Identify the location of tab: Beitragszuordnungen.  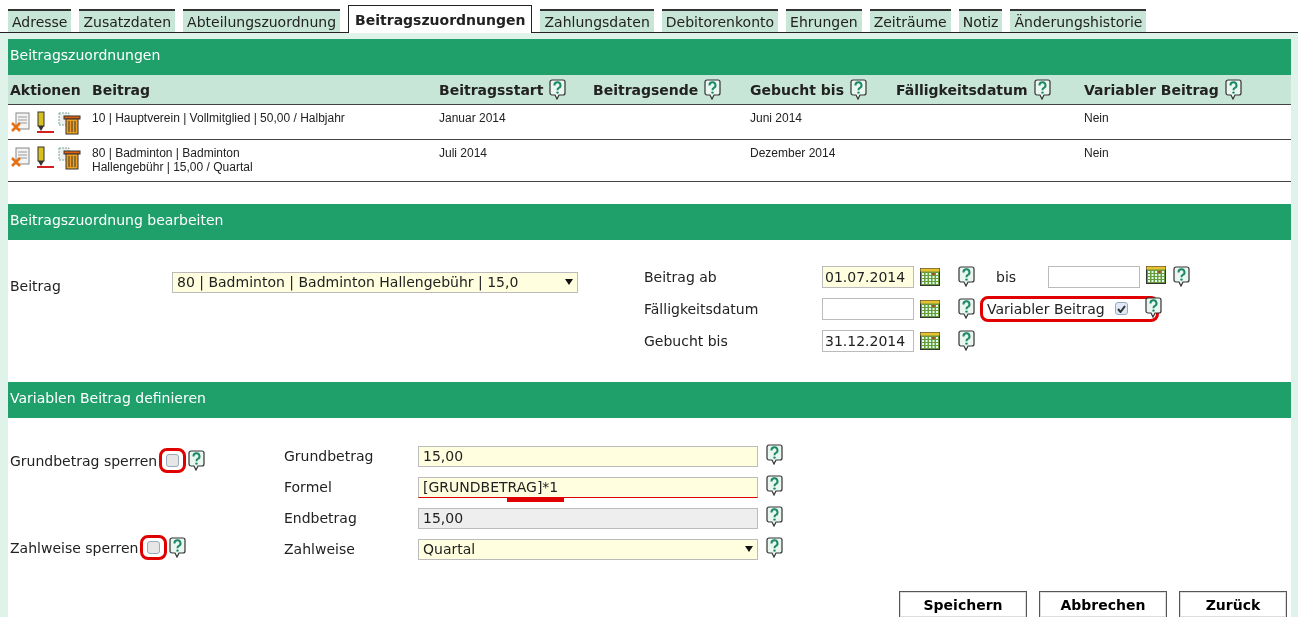
(440, 19).